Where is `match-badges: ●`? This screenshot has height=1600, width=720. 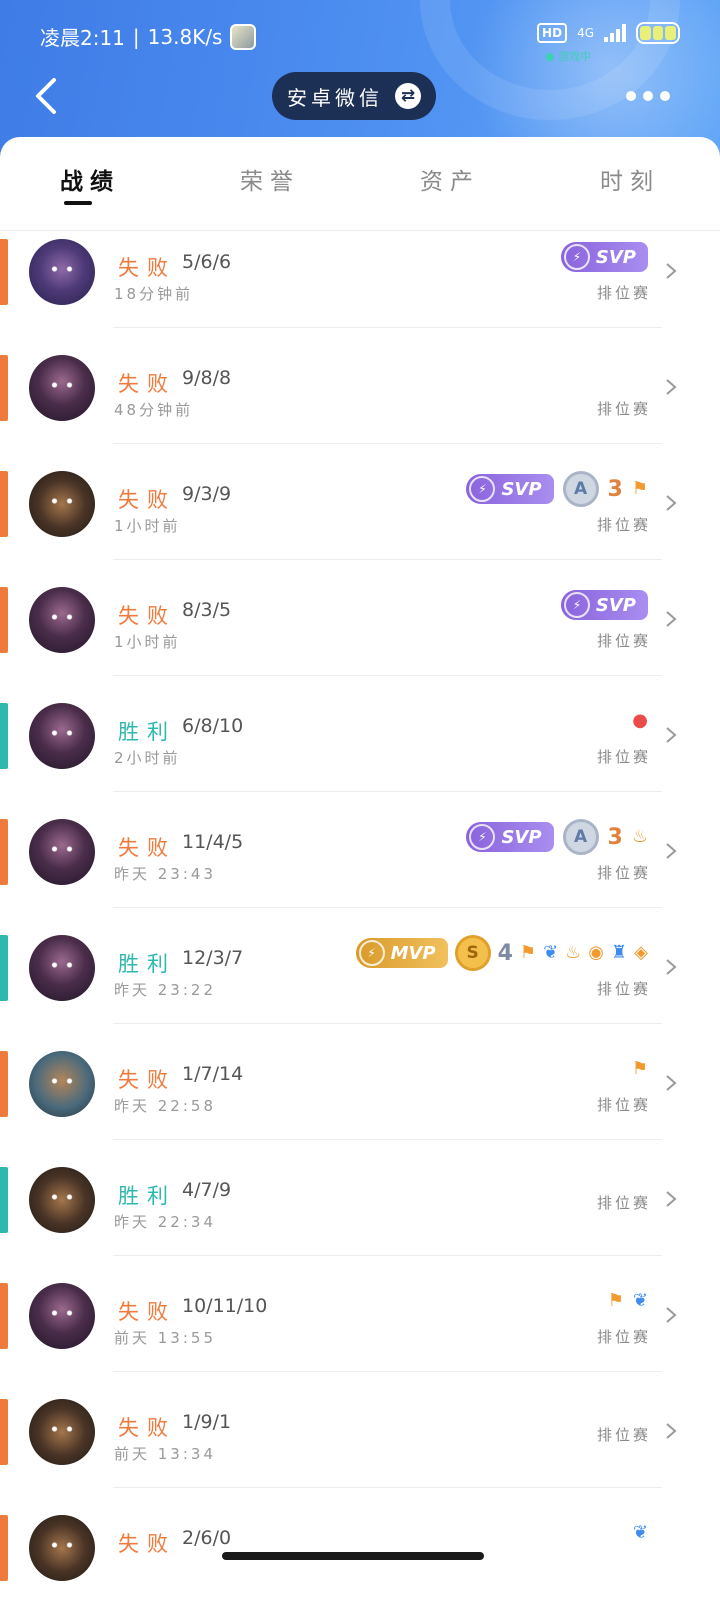
match-badges: ● is located at coordinates (640, 721).